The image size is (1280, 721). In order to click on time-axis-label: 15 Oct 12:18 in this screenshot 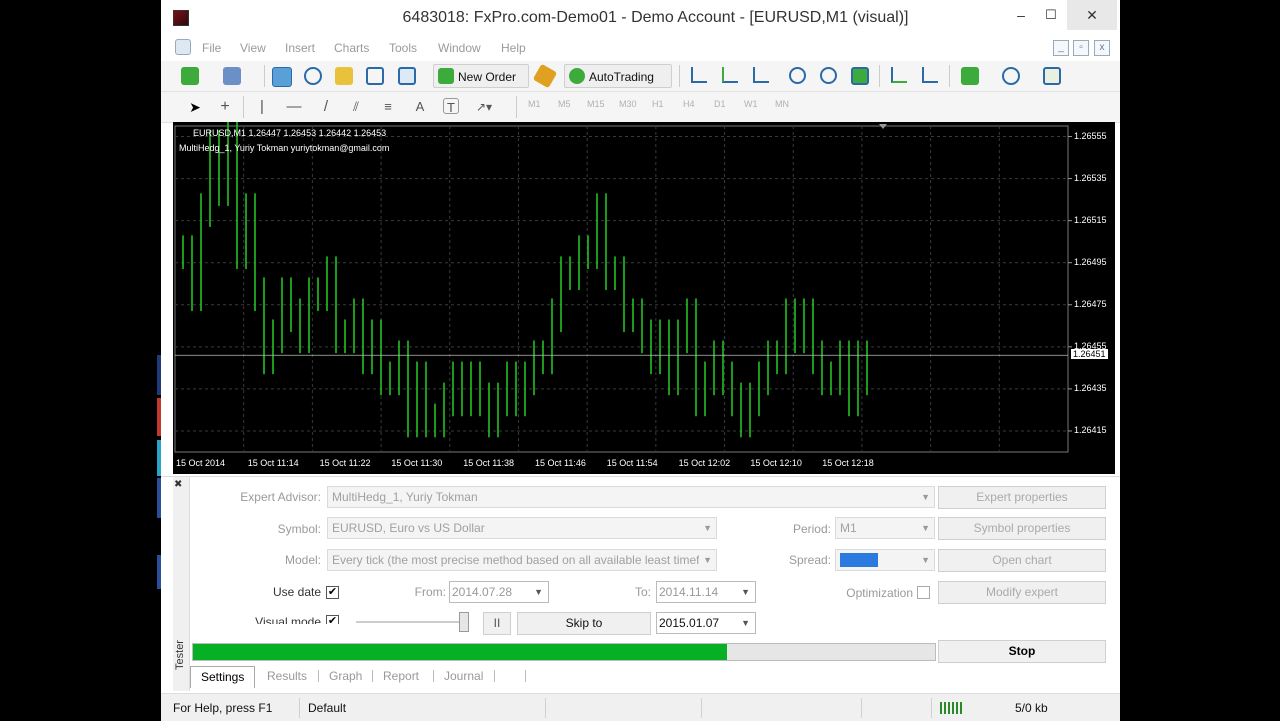, I will do `click(848, 463)`.